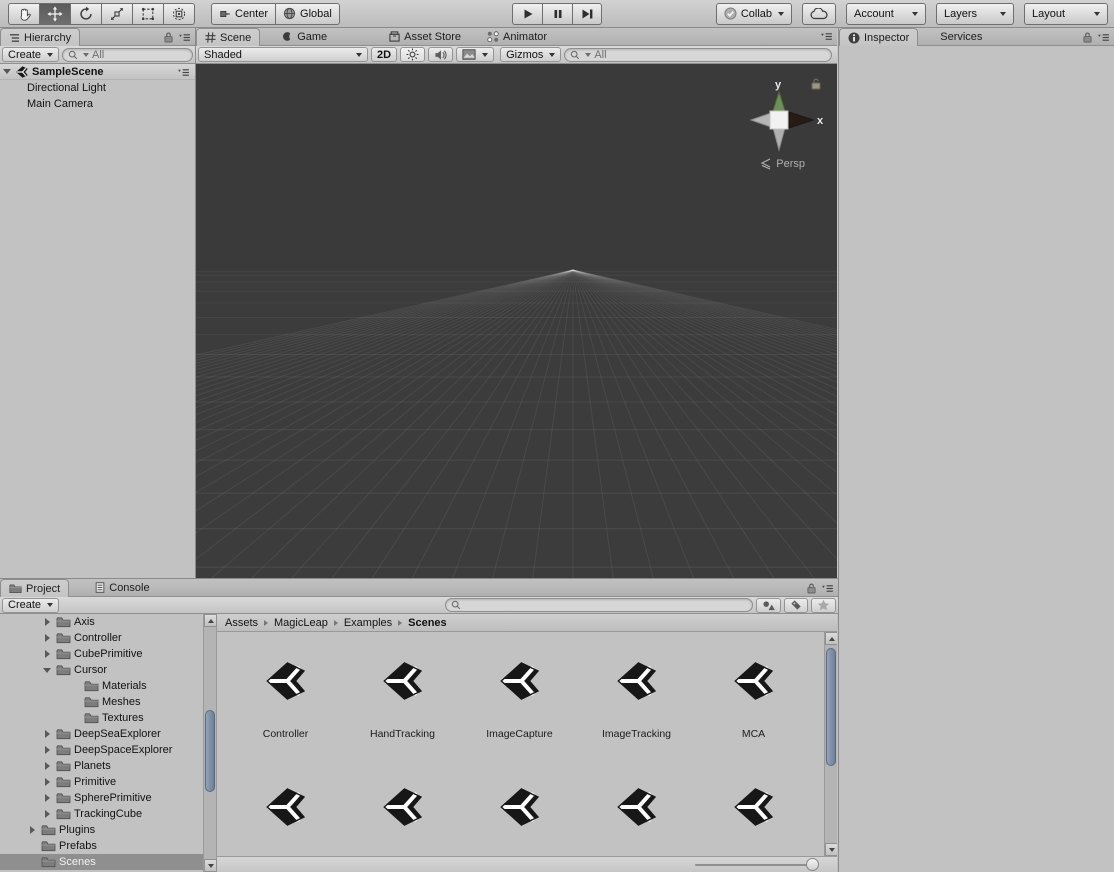  What do you see at coordinates (475, 54) in the screenshot?
I see `effects-dropdown` at bounding box center [475, 54].